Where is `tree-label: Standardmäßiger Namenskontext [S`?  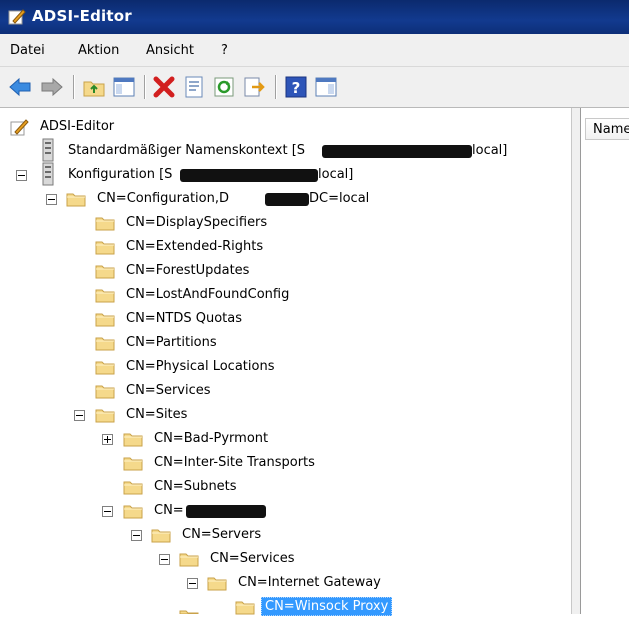
tree-label: Standardmäßiger Namenskontext [S is located at coordinates (187, 150).